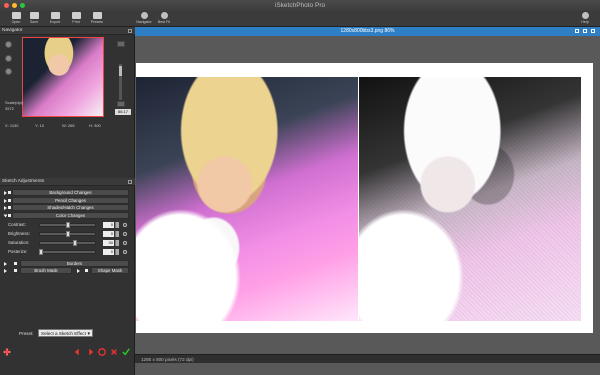  What do you see at coordinates (102, 352) in the screenshot?
I see `reset-icon` at bounding box center [102, 352].